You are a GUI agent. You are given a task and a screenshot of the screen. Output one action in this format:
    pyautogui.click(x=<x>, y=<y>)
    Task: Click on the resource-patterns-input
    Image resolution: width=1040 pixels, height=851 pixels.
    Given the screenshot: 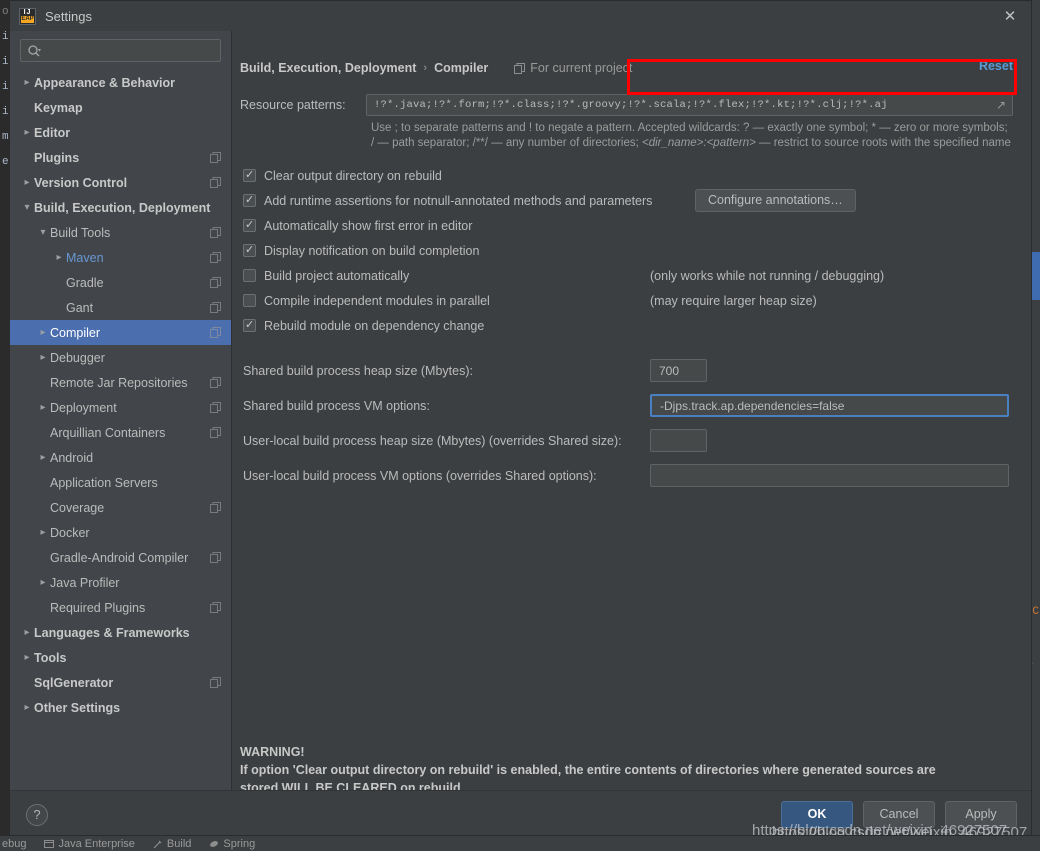 What is the action you would take?
    pyautogui.click(x=683, y=105)
    